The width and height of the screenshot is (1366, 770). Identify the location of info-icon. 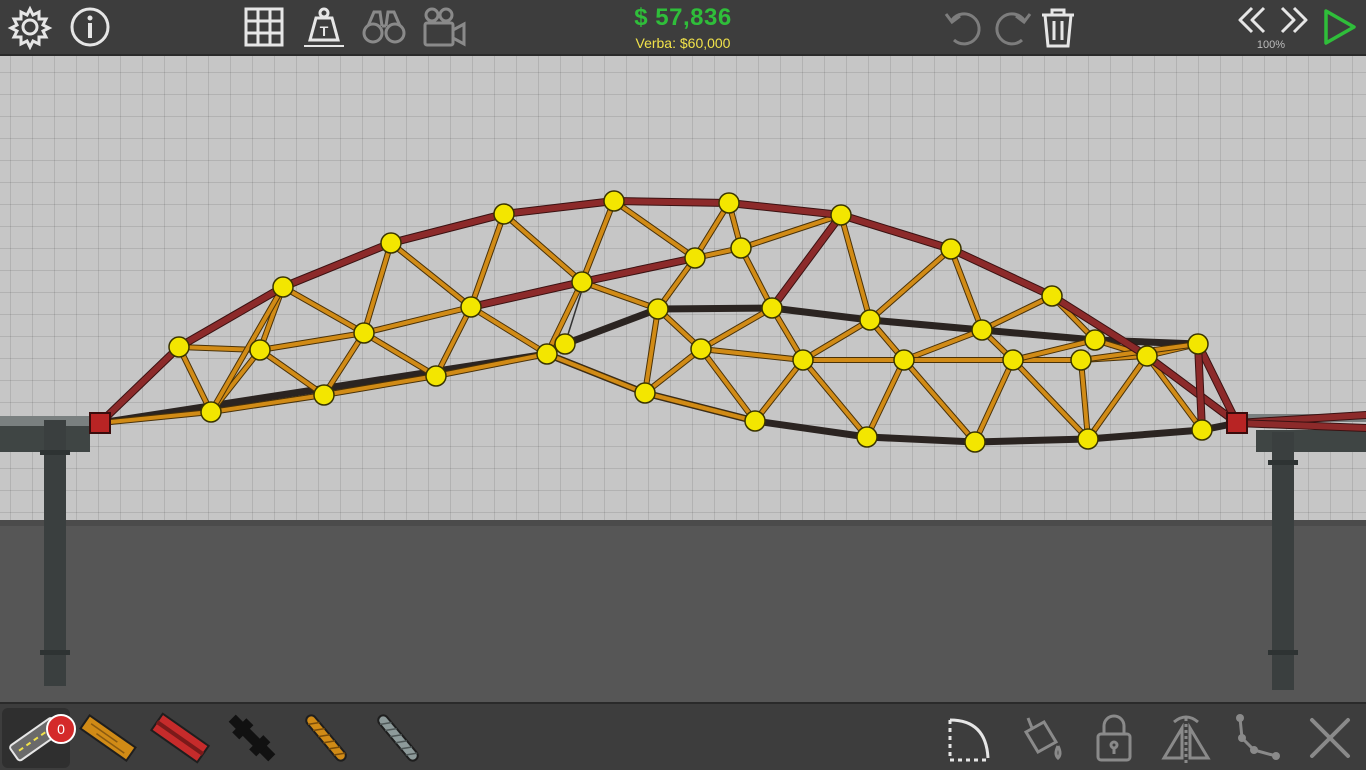
(90, 27).